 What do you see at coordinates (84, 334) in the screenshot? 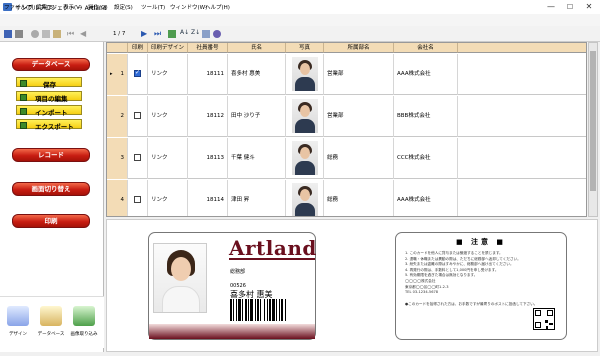
I see `image-import-tool-label: 画像取り込み` at bounding box center [84, 334].